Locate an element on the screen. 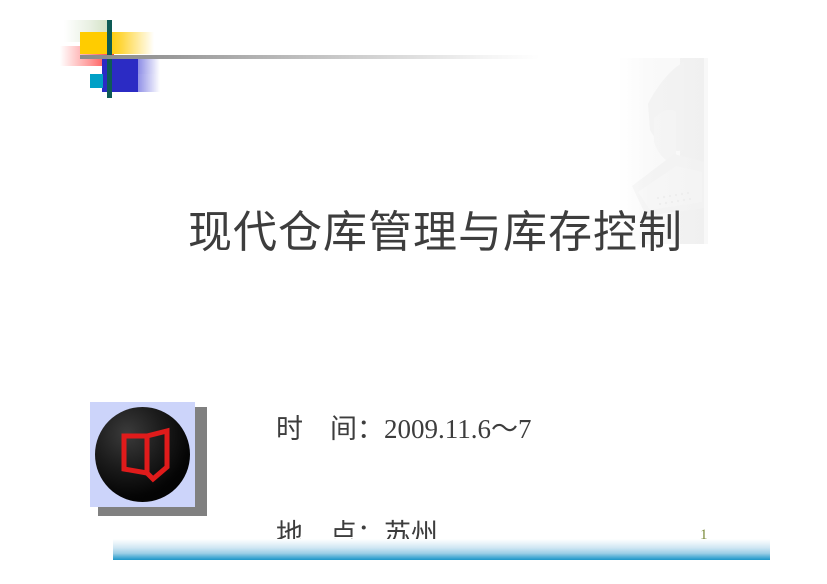  page-number: 1 is located at coordinates (704, 535).